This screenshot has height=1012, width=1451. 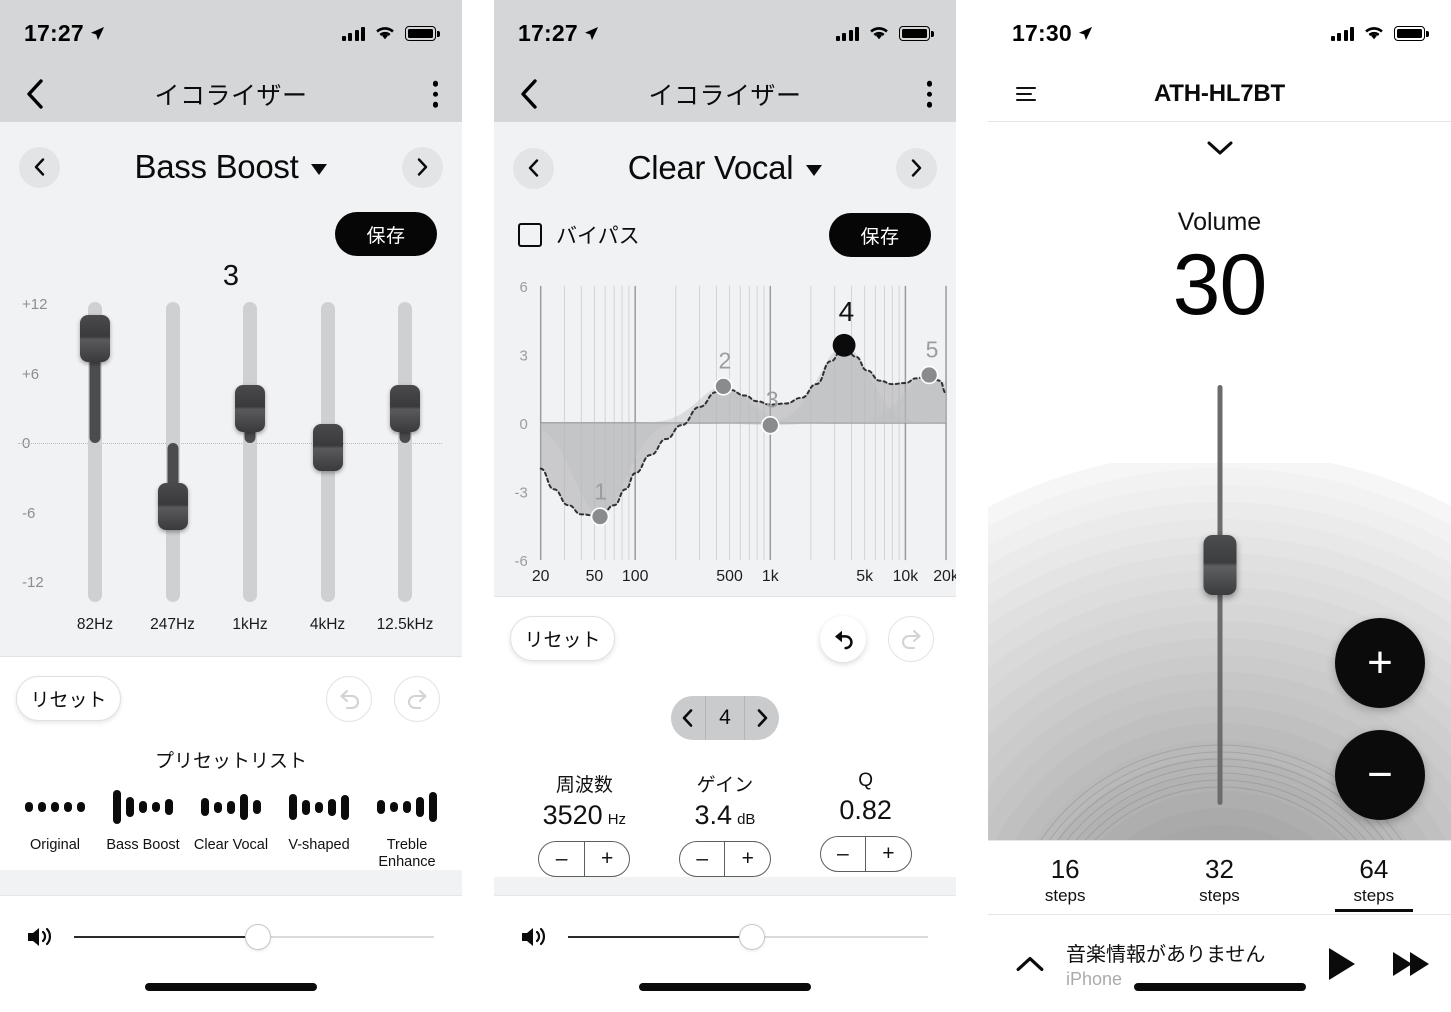 I want to click on eq-response-graph: 6 3 0 -3 -6 20 50 100 500 1k 5k 10k 20k 1 2 3 4 5, so click(x=725, y=429).